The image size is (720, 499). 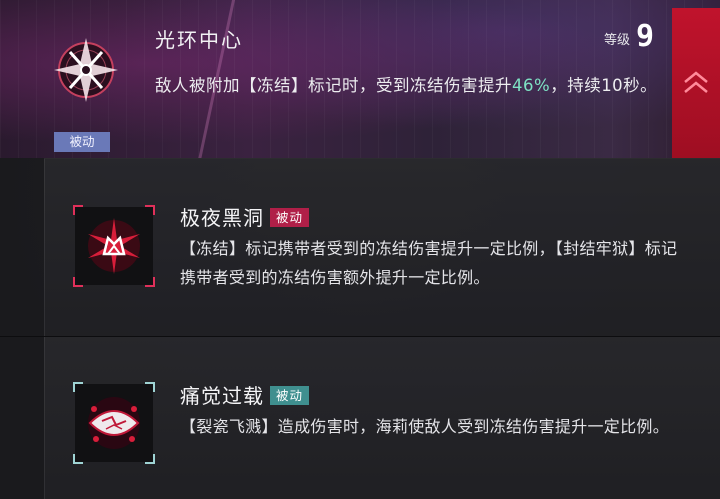 What do you see at coordinates (360, 336) in the screenshot?
I see `card-divider` at bounding box center [360, 336].